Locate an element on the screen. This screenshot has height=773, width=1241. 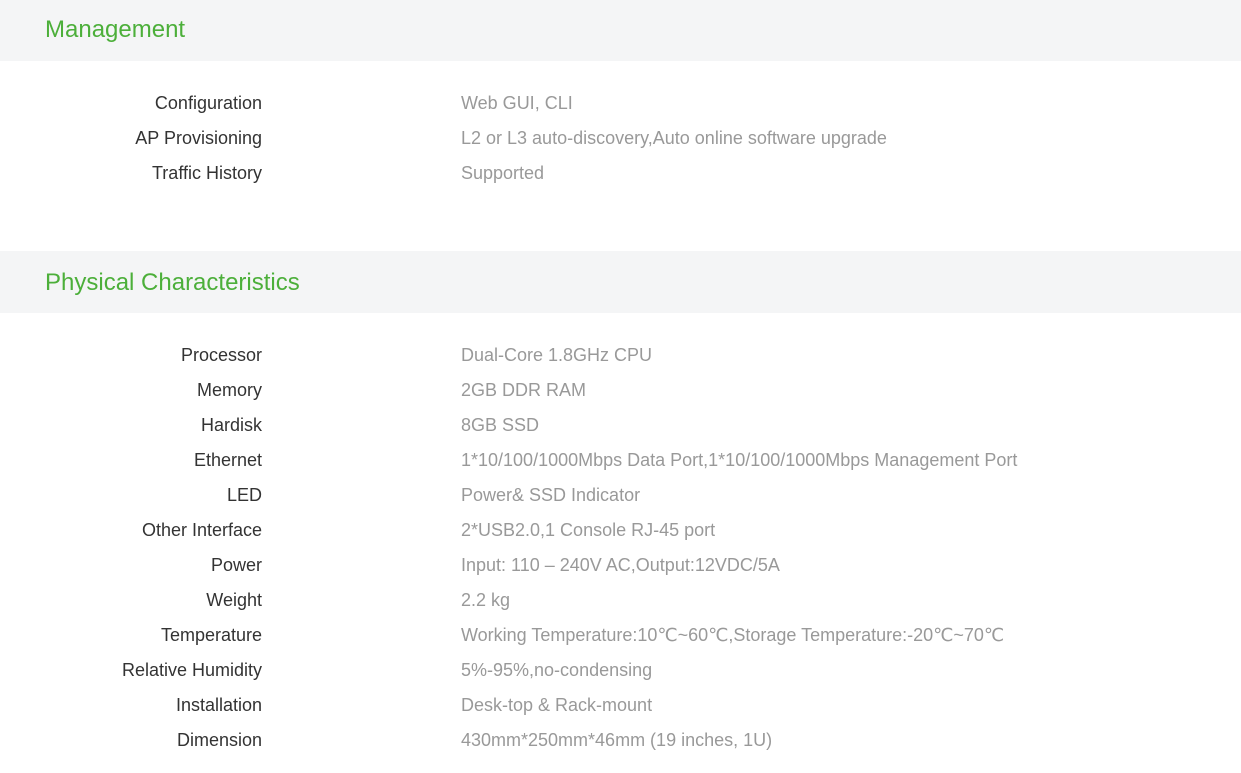
spec-label: Configuration is located at coordinates (208, 103).